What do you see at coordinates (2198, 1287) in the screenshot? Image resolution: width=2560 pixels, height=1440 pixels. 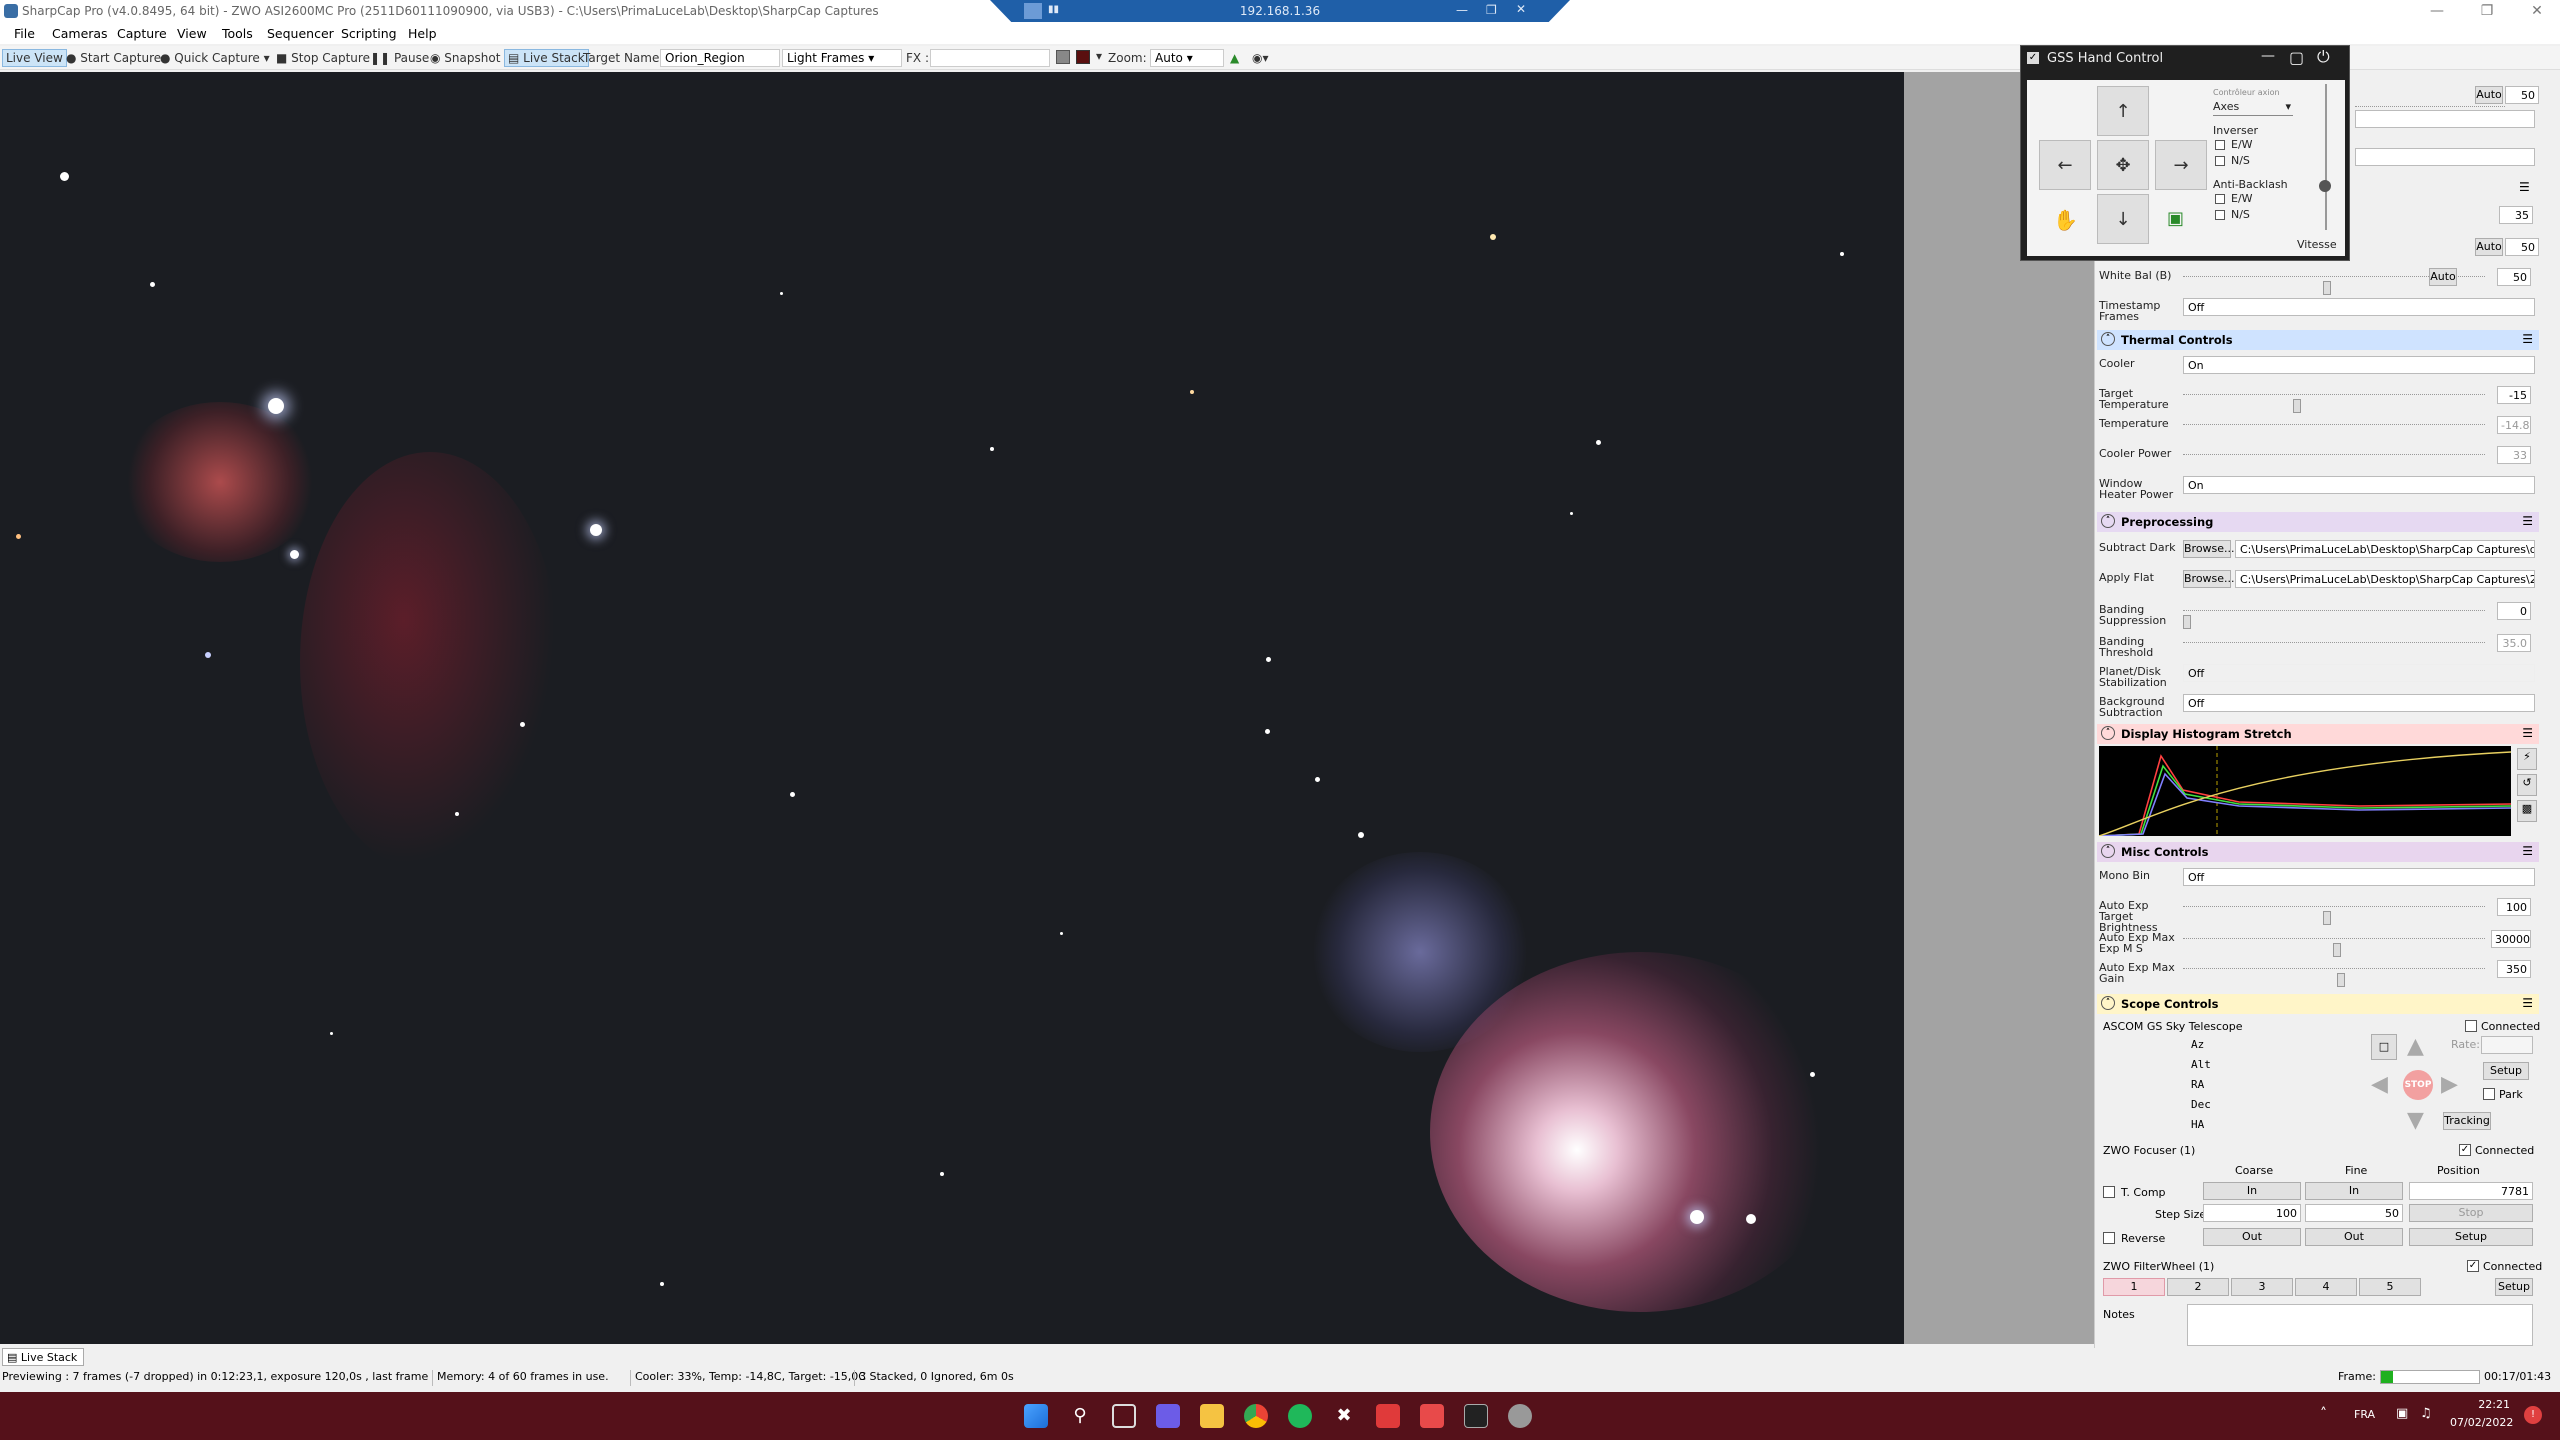 I see `filter-slot-2: 2` at bounding box center [2198, 1287].